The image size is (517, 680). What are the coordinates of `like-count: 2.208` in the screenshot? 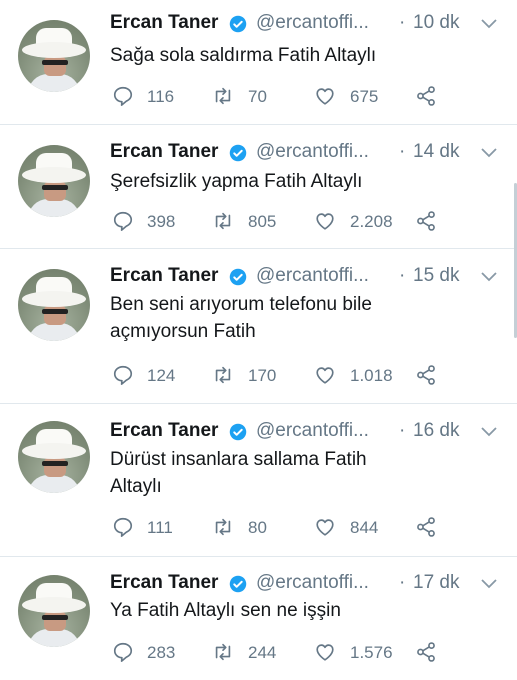 It's located at (371, 221).